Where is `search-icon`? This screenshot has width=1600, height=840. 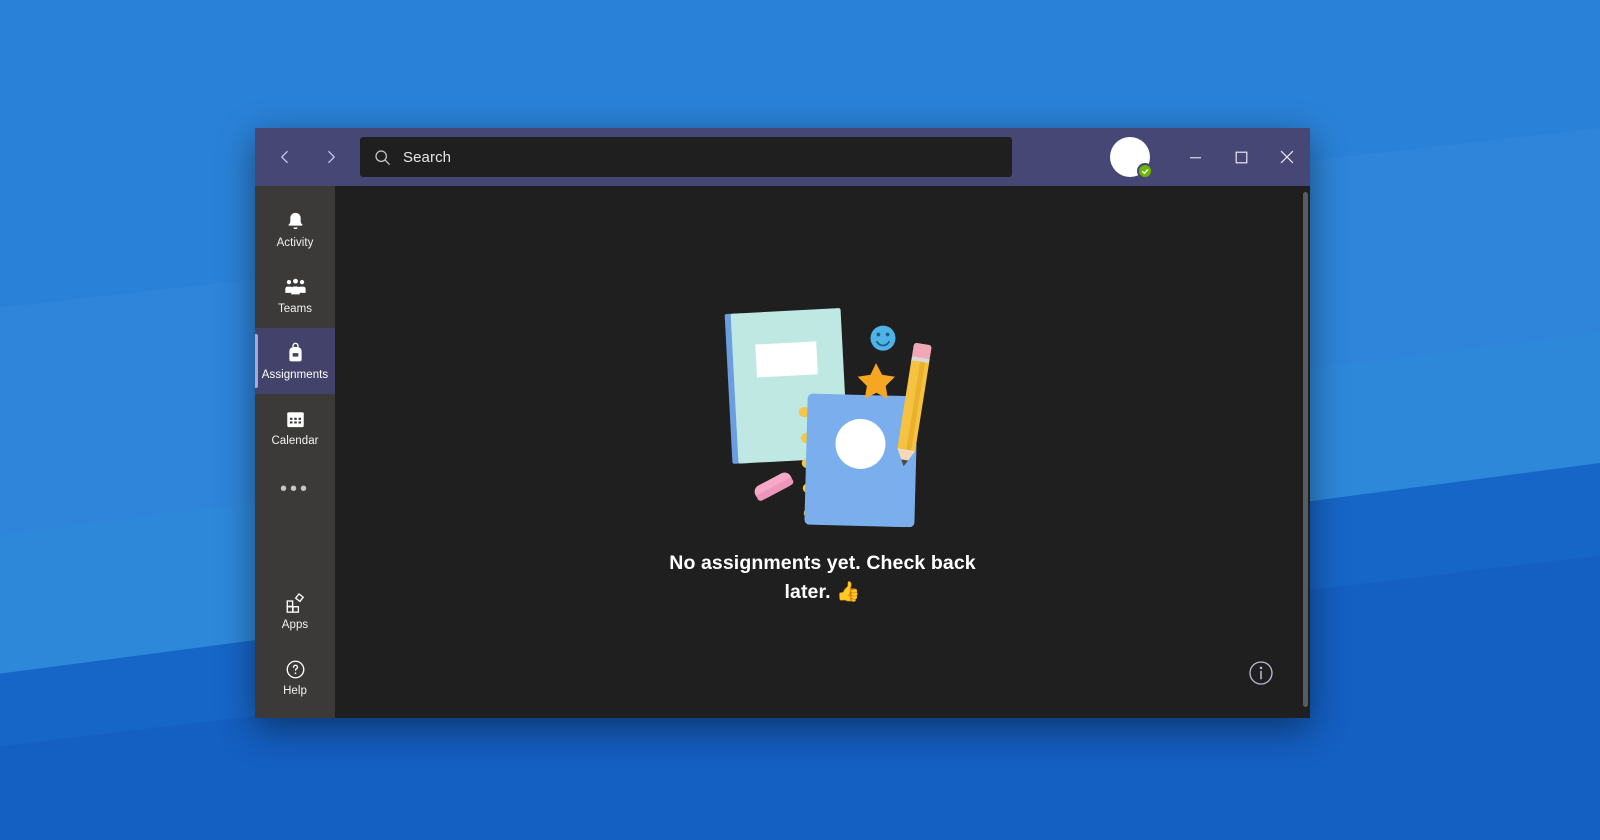
search-icon is located at coordinates (382, 157).